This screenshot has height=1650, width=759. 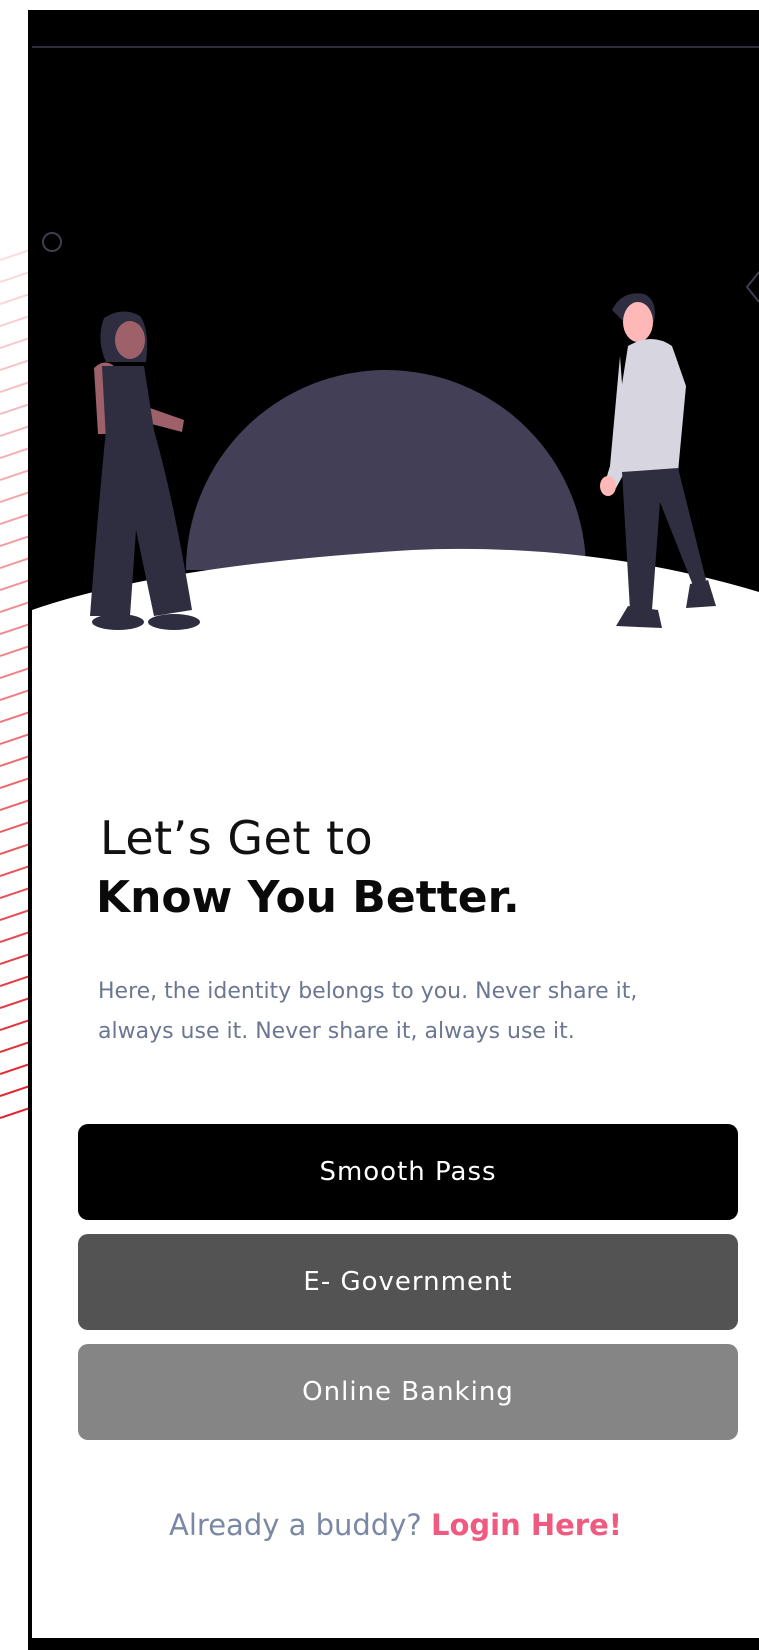 I want to click on e-government-button: E- Government, so click(x=408, y=1282).